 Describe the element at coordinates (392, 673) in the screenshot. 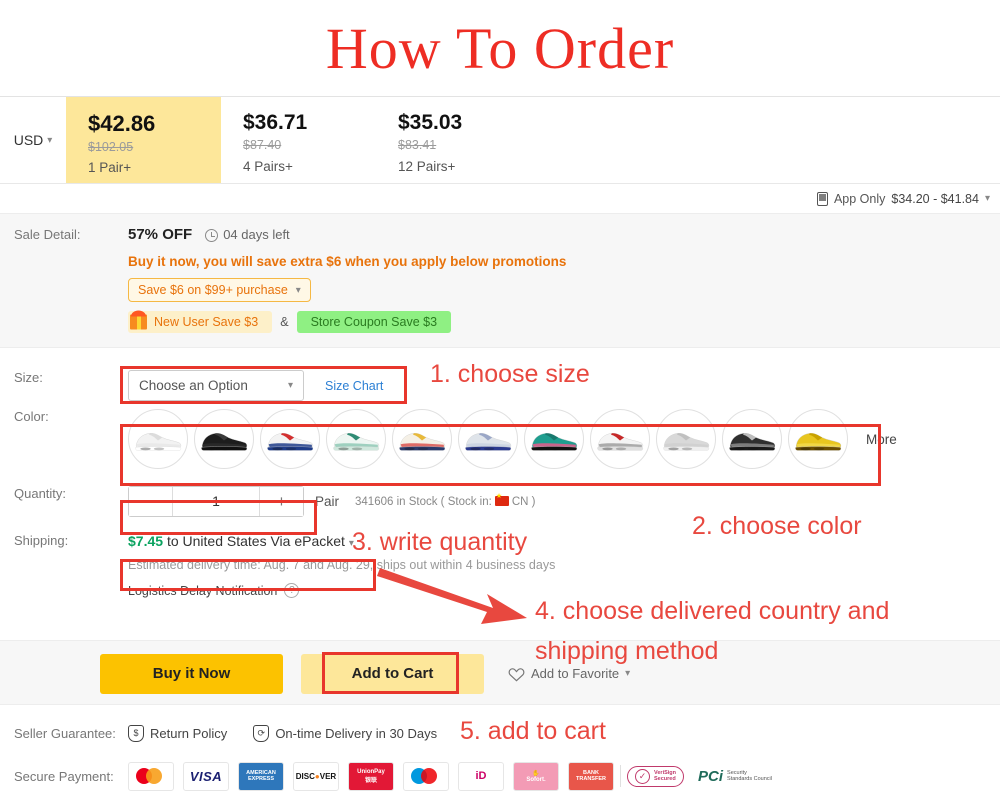

I see `add-to-cart-button: Add to Cart` at that location.